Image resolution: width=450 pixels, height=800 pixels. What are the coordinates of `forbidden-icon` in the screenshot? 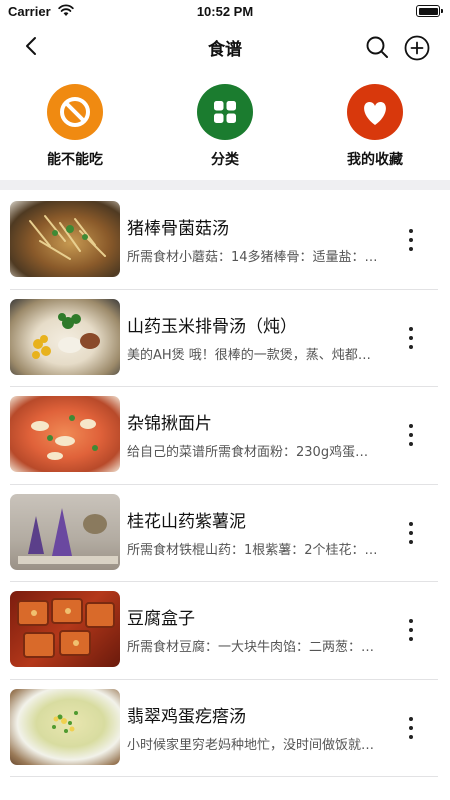 It's located at (75, 112).